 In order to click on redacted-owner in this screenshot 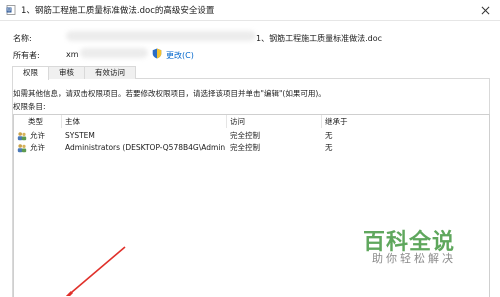, I will do `click(114, 53)`.